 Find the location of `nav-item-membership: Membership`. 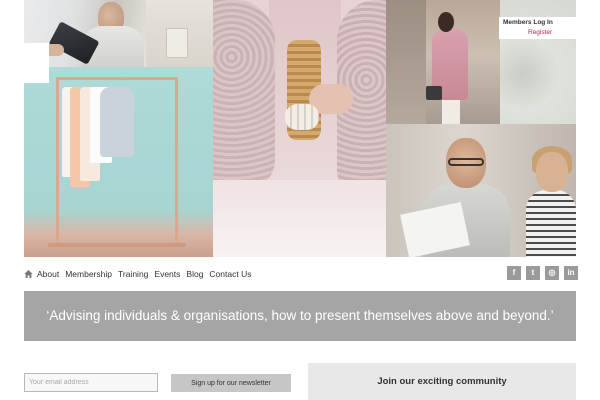

nav-item-membership: Membership is located at coordinates (88, 274).